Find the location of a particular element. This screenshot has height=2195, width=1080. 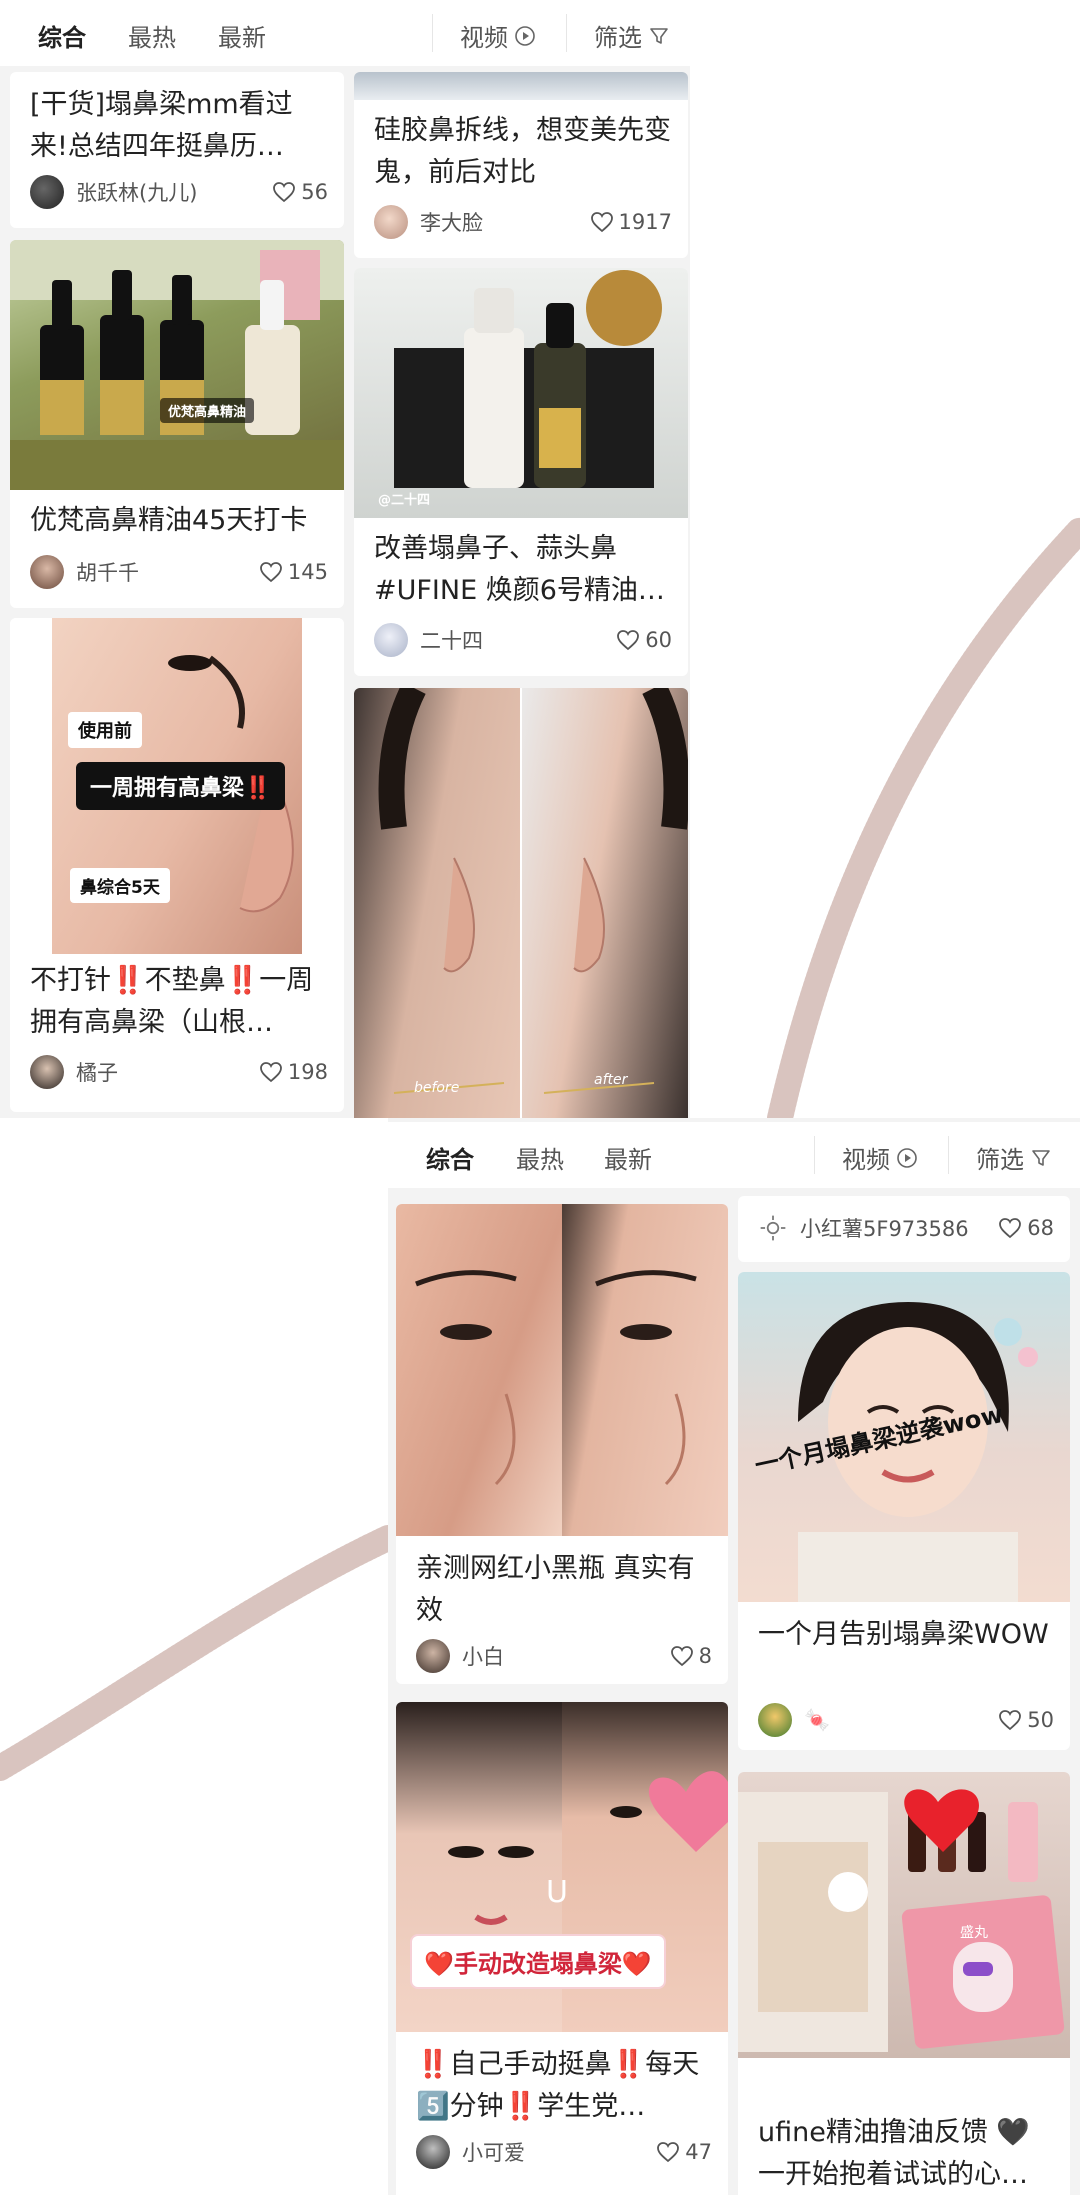

before-after-image is located at coordinates (533, 891).